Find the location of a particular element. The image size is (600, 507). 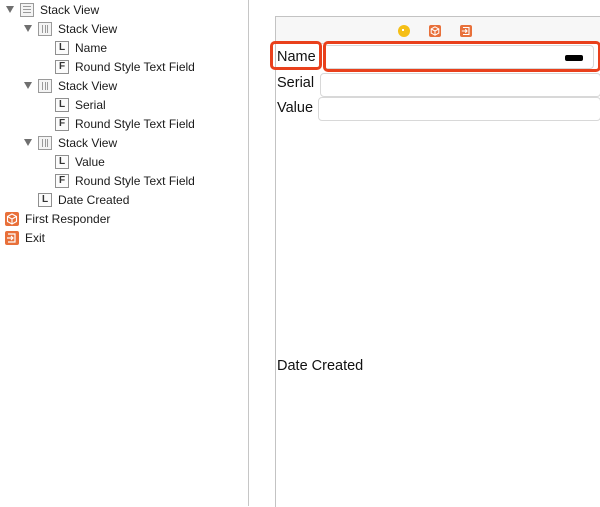

outline-item-name-label: L Name is located at coordinates (81, 47).